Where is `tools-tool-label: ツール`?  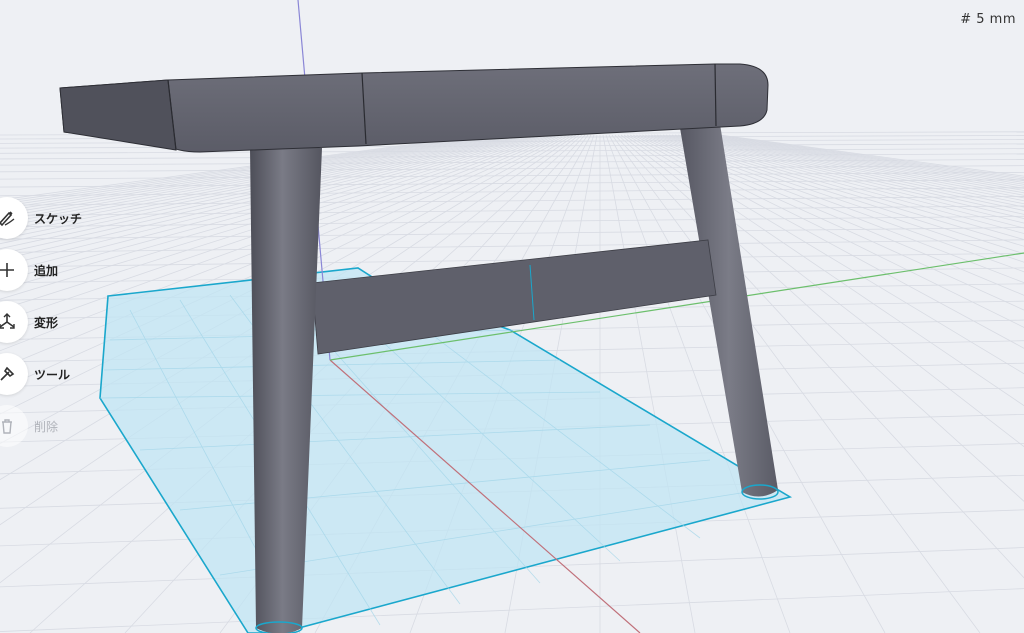
tools-tool-label: ツール is located at coordinates (52, 374).